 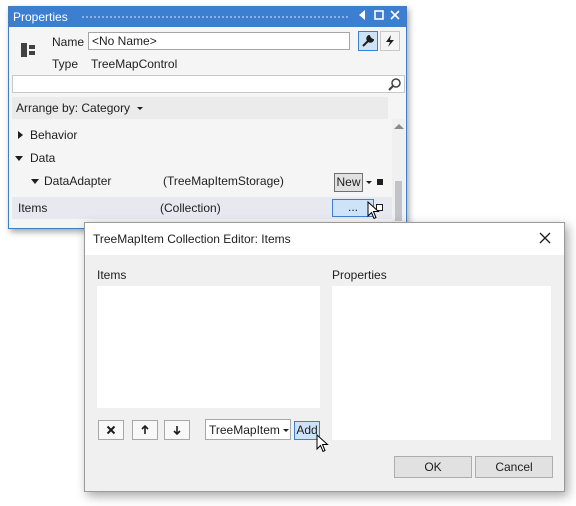 What do you see at coordinates (380, 182) in the screenshot?
I see `property-marker-icon` at bounding box center [380, 182].